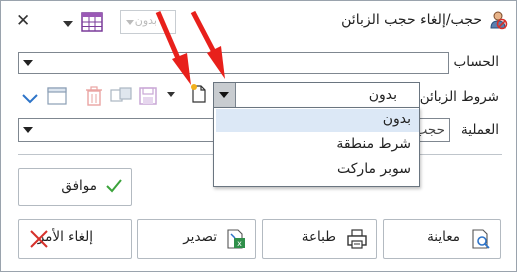 This screenshot has width=517, height=272. I want to click on annotation-arrow-left, so click(173, 48).